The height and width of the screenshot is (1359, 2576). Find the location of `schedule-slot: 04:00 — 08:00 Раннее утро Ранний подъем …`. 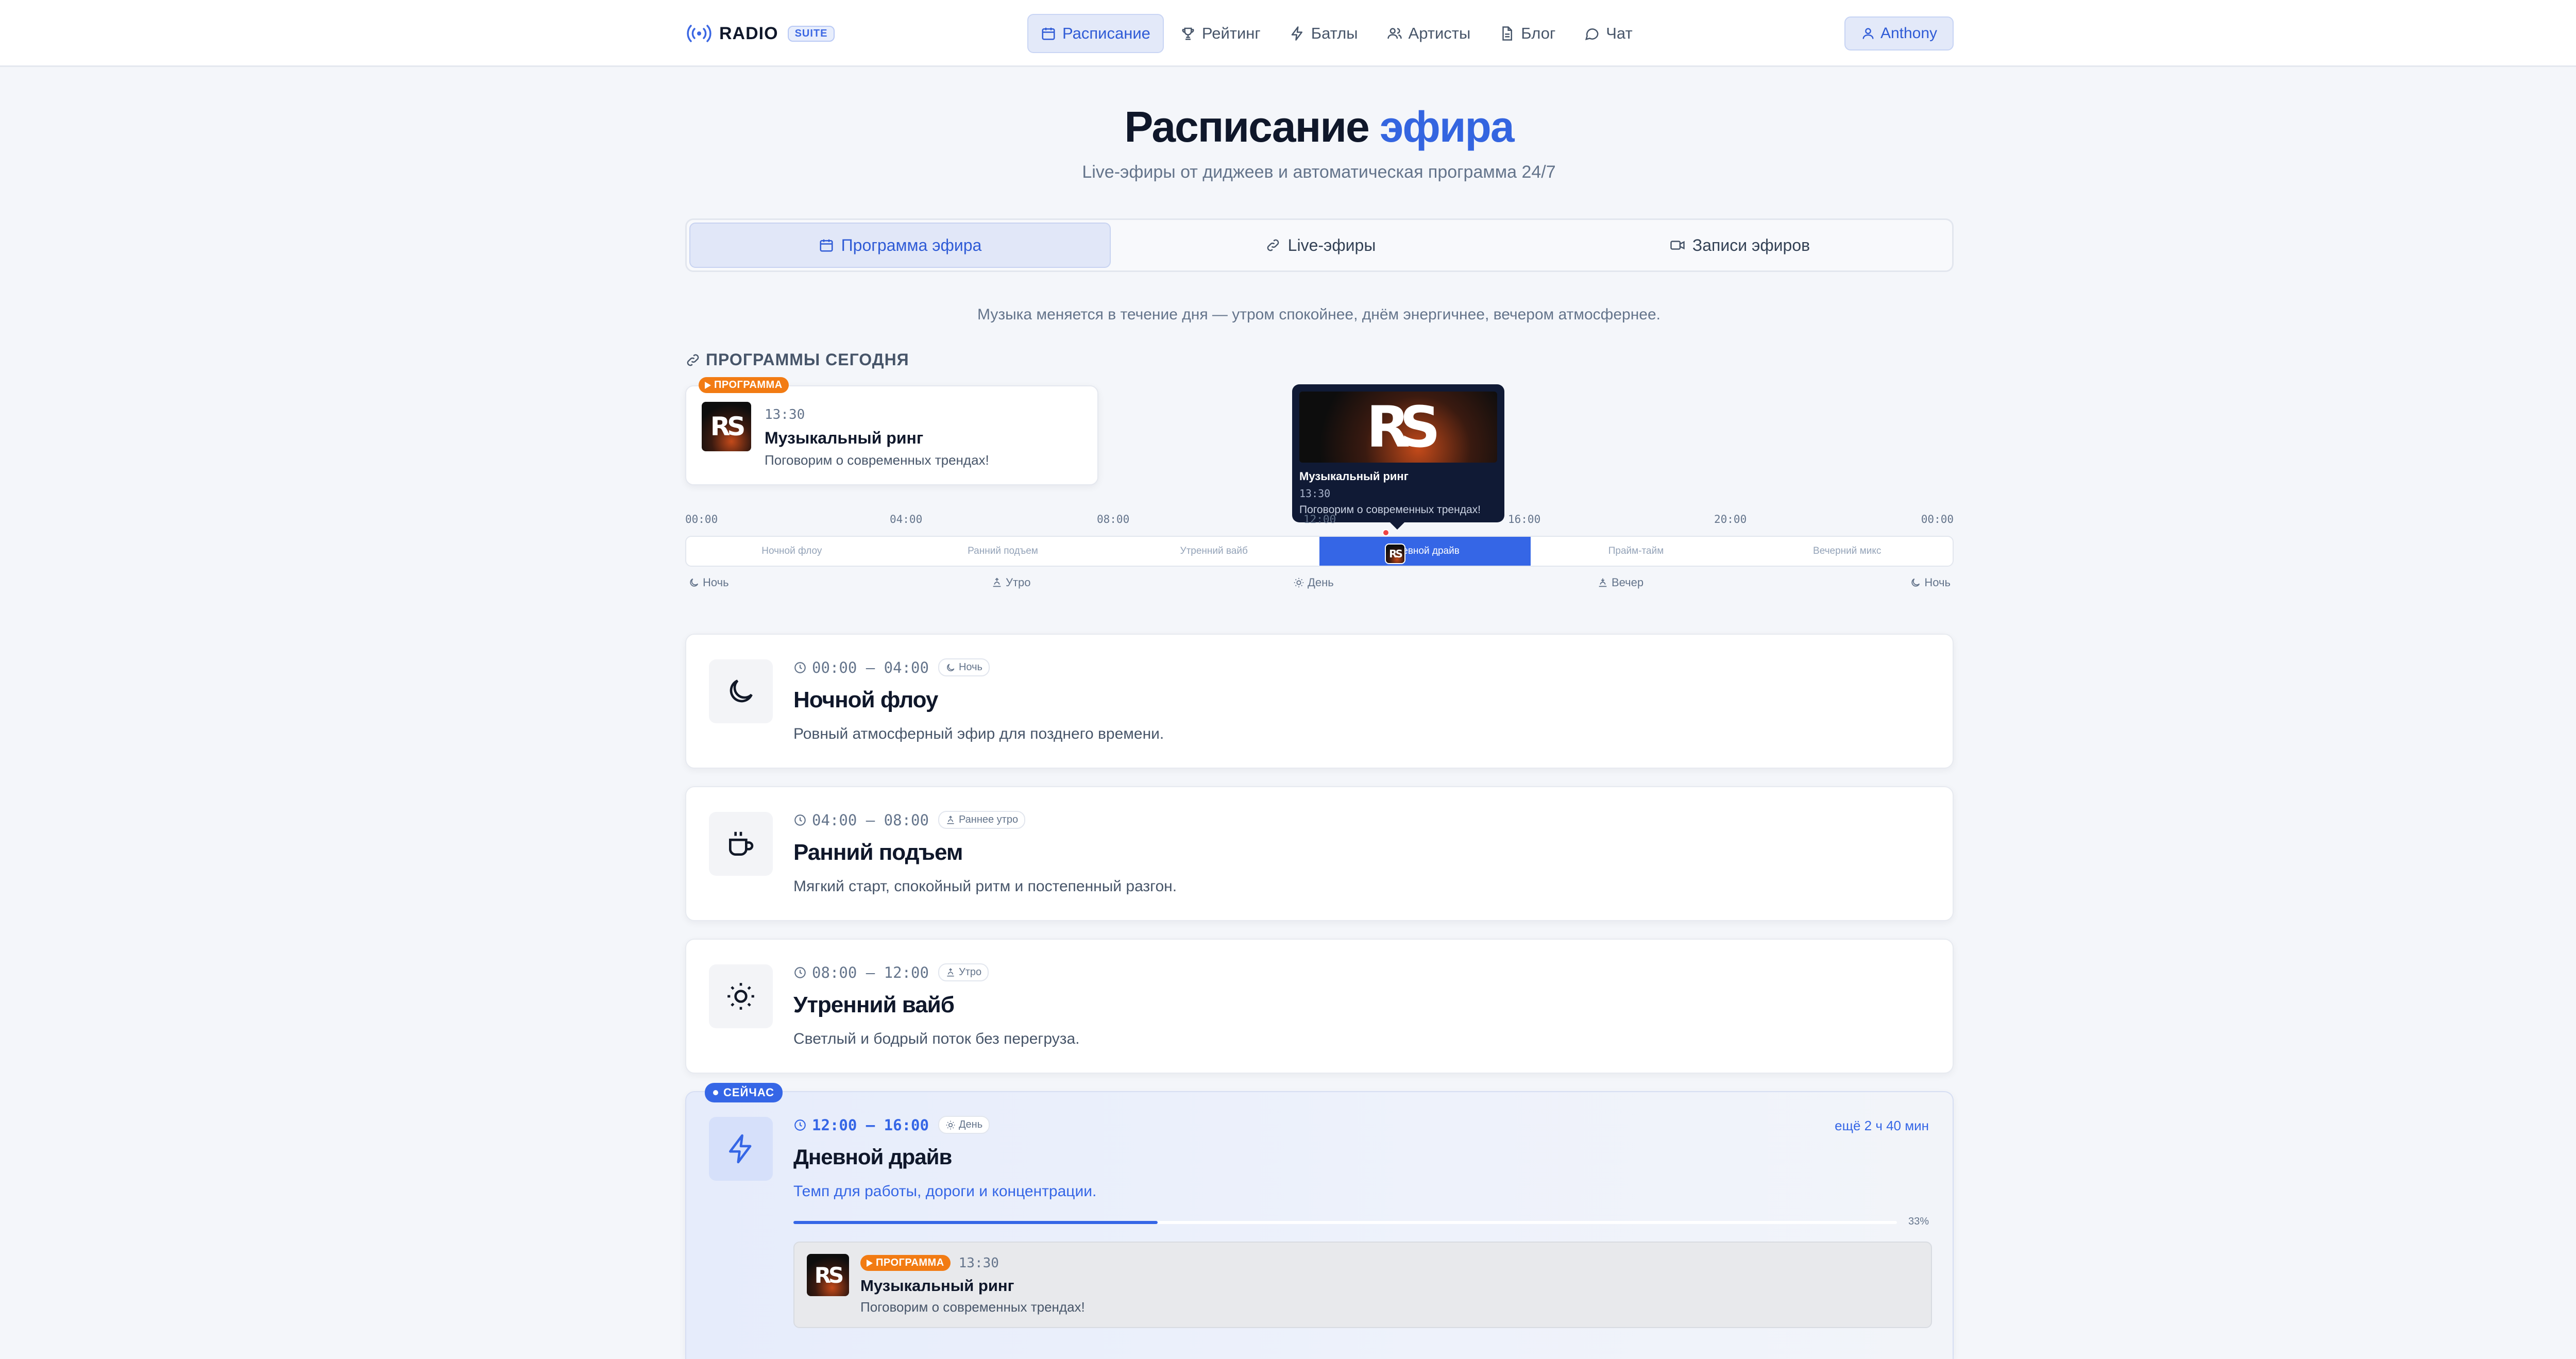

schedule-slot: 04:00 — 08:00 Раннее утро Ранний подъем … is located at coordinates (1319, 854).